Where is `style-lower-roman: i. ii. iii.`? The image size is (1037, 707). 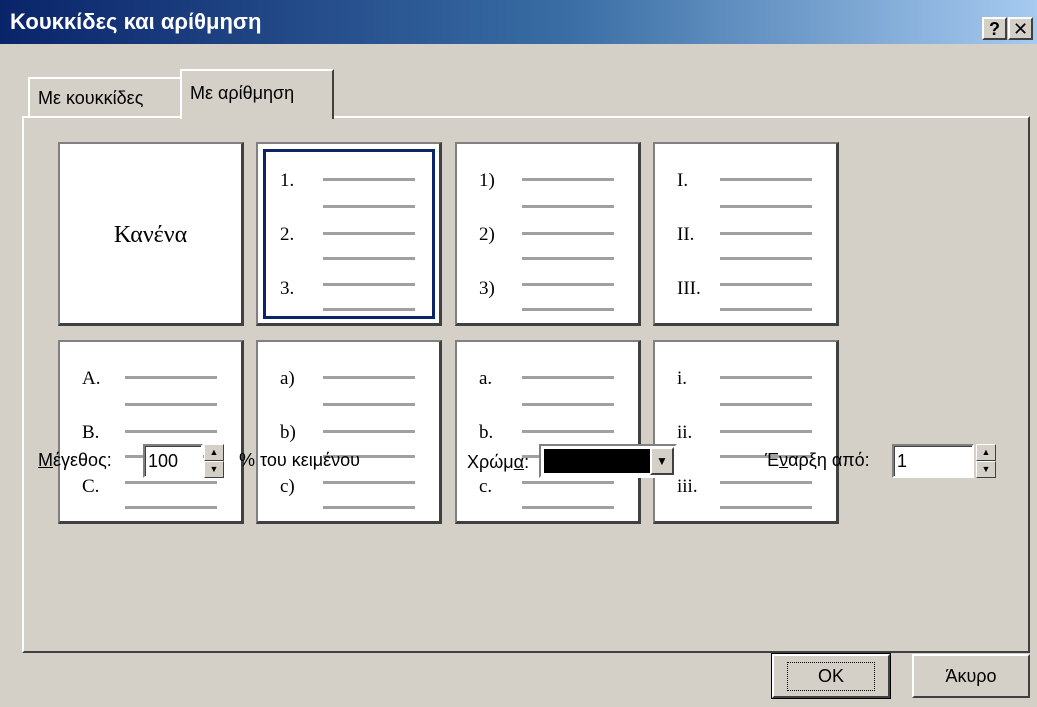 style-lower-roman: i. ii. iii. is located at coordinates (746, 432).